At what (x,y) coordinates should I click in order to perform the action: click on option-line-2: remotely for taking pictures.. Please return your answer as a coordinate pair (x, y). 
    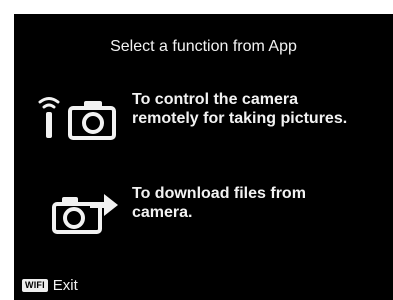
    Looking at the image, I should click on (240, 118).